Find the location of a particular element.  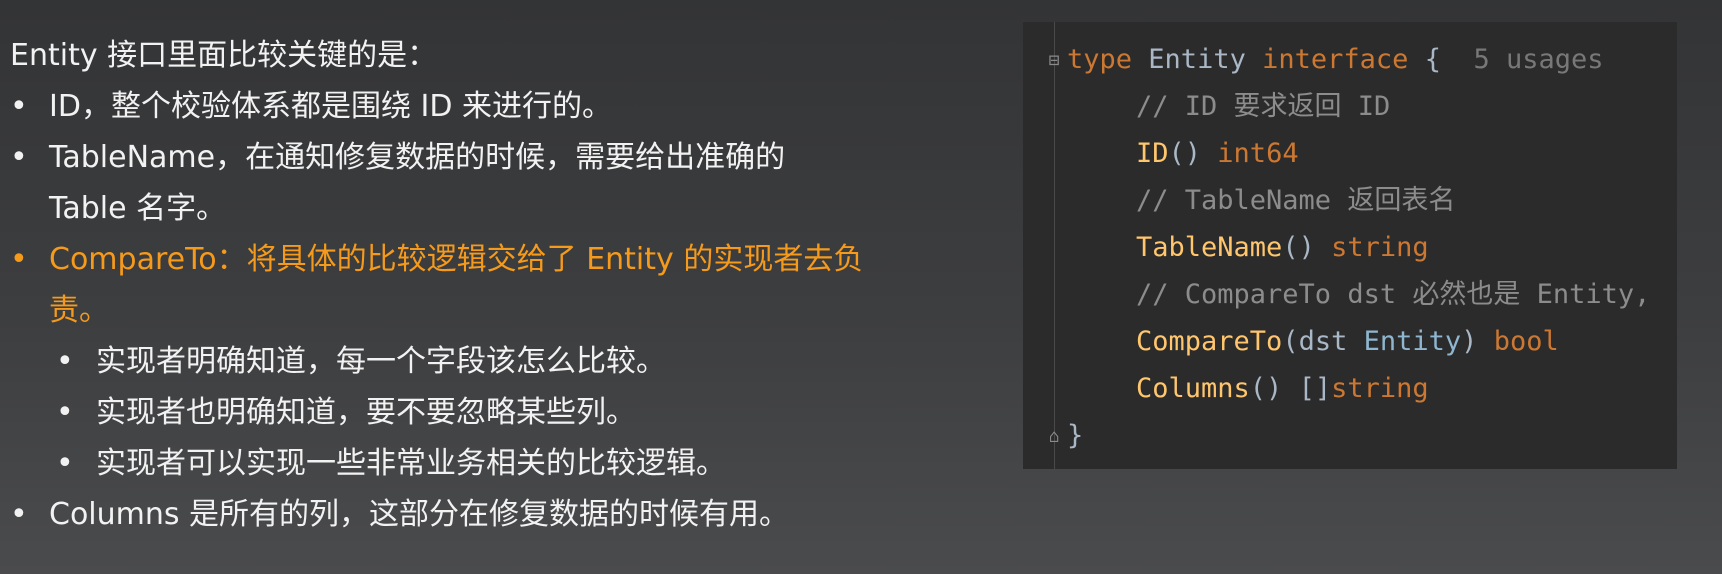

param-type: Entity is located at coordinates (1412, 341).